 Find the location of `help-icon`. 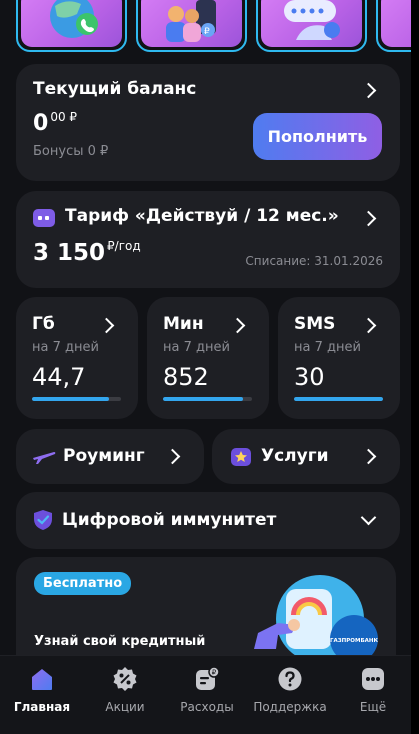

help-icon is located at coordinates (290, 679).